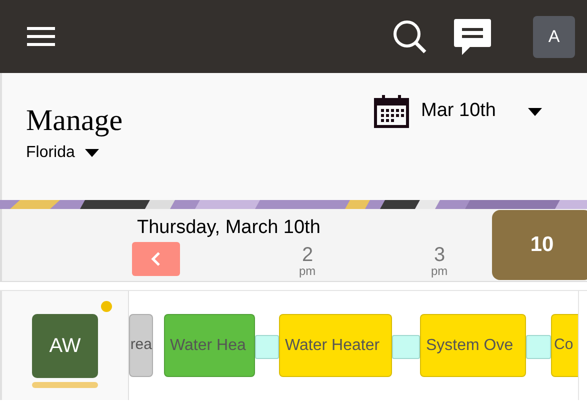  What do you see at coordinates (539, 245) in the screenshot?
I see `day-badge: 10` at bounding box center [539, 245].